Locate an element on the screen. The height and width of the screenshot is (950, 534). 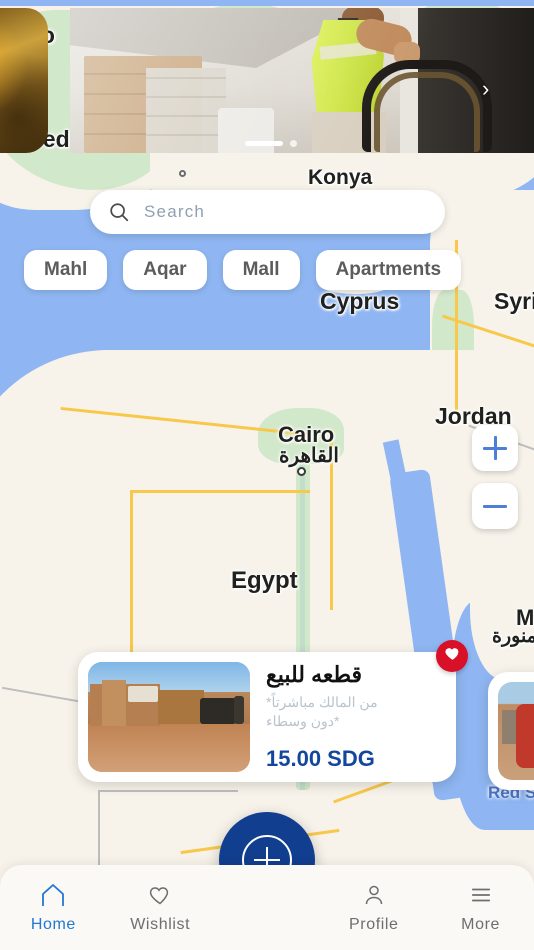
nav-item-wishlist: Wishlist is located at coordinates (160, 908).